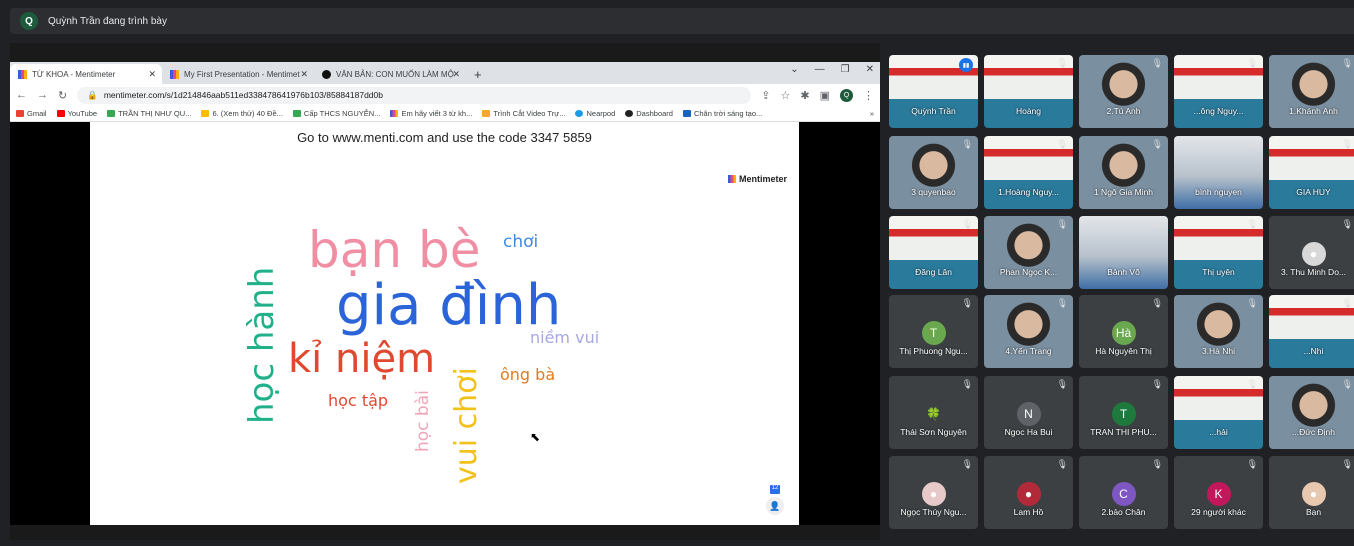 This screenshot has width=1354, height=546. What do you see at coordinates (820, 69) in the screenshot?
I see `minimize-icon: —` at bounding box center [820, 69].